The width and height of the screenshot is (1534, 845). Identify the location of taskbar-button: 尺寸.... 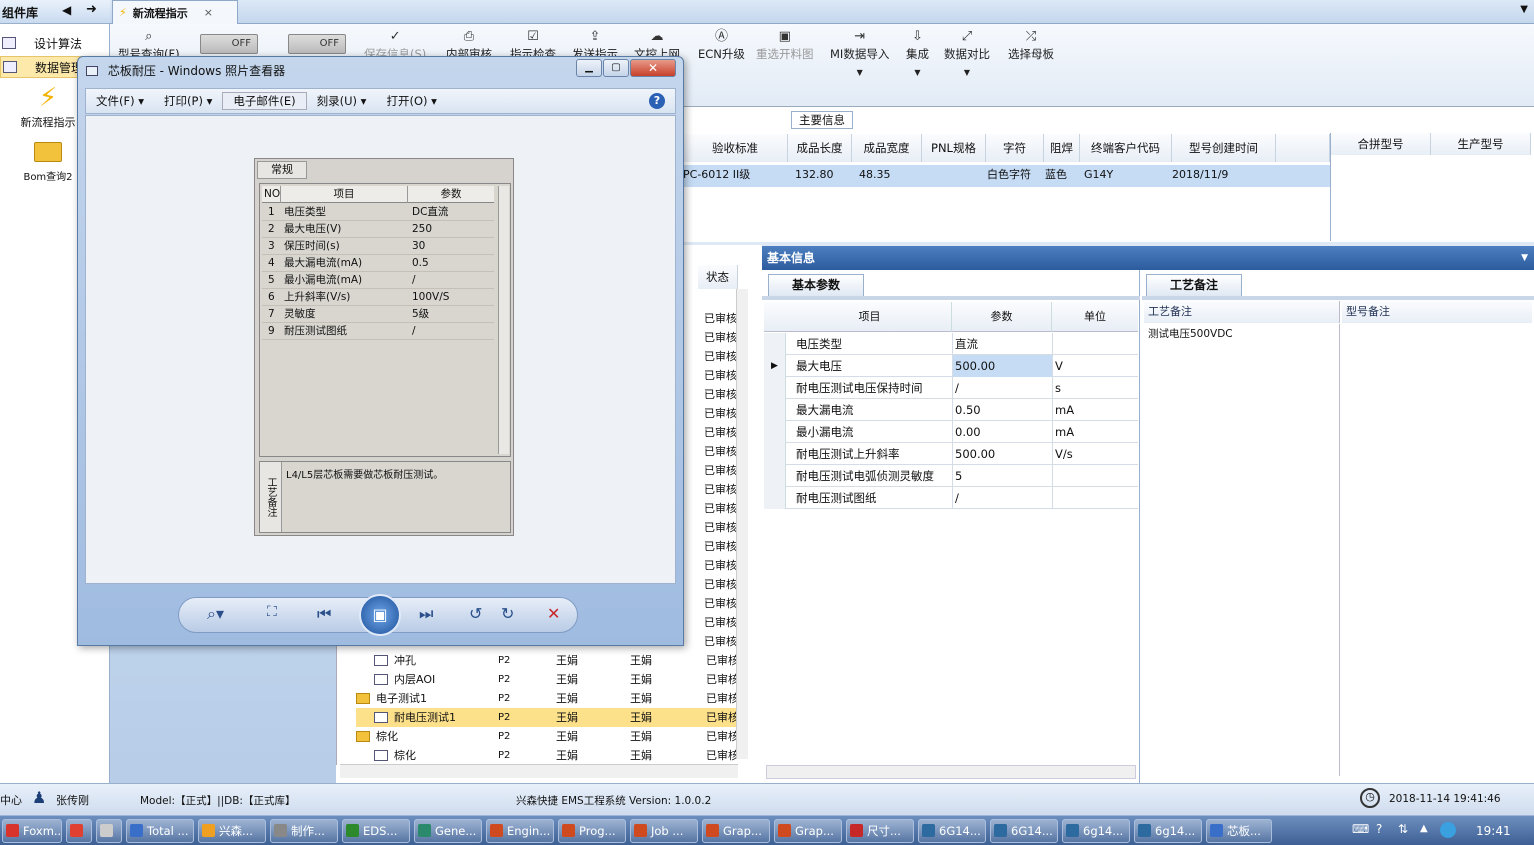
(880, 831).